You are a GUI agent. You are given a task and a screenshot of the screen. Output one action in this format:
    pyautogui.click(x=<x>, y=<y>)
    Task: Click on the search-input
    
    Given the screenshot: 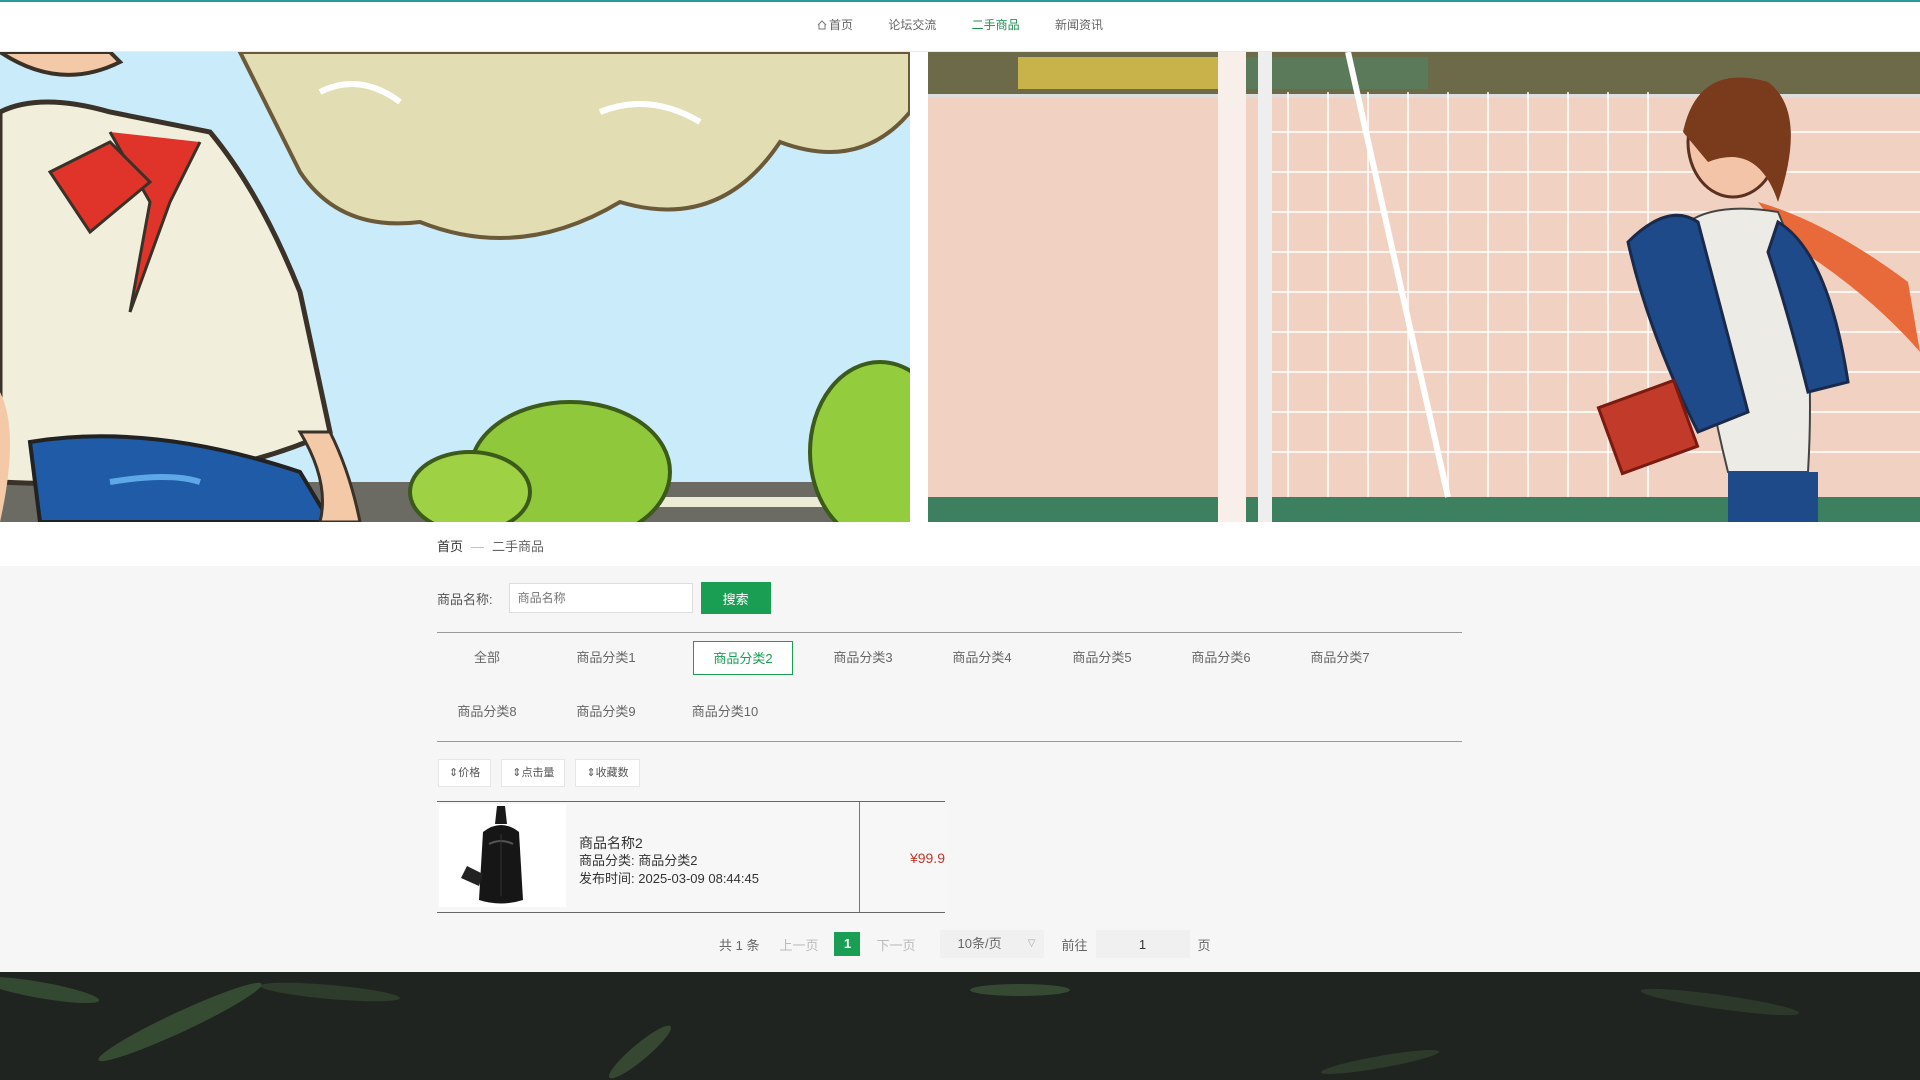 What is the action you would take?
    pyautogui.click(x=600, y=598)
    